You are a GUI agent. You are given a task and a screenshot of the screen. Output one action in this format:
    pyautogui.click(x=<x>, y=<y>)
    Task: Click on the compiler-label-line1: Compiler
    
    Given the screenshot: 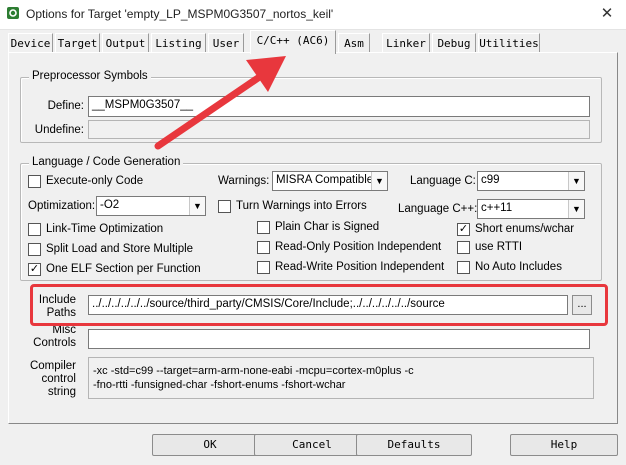 What is the action you would take?
    pyautogui.click(x=52, y=366)
    